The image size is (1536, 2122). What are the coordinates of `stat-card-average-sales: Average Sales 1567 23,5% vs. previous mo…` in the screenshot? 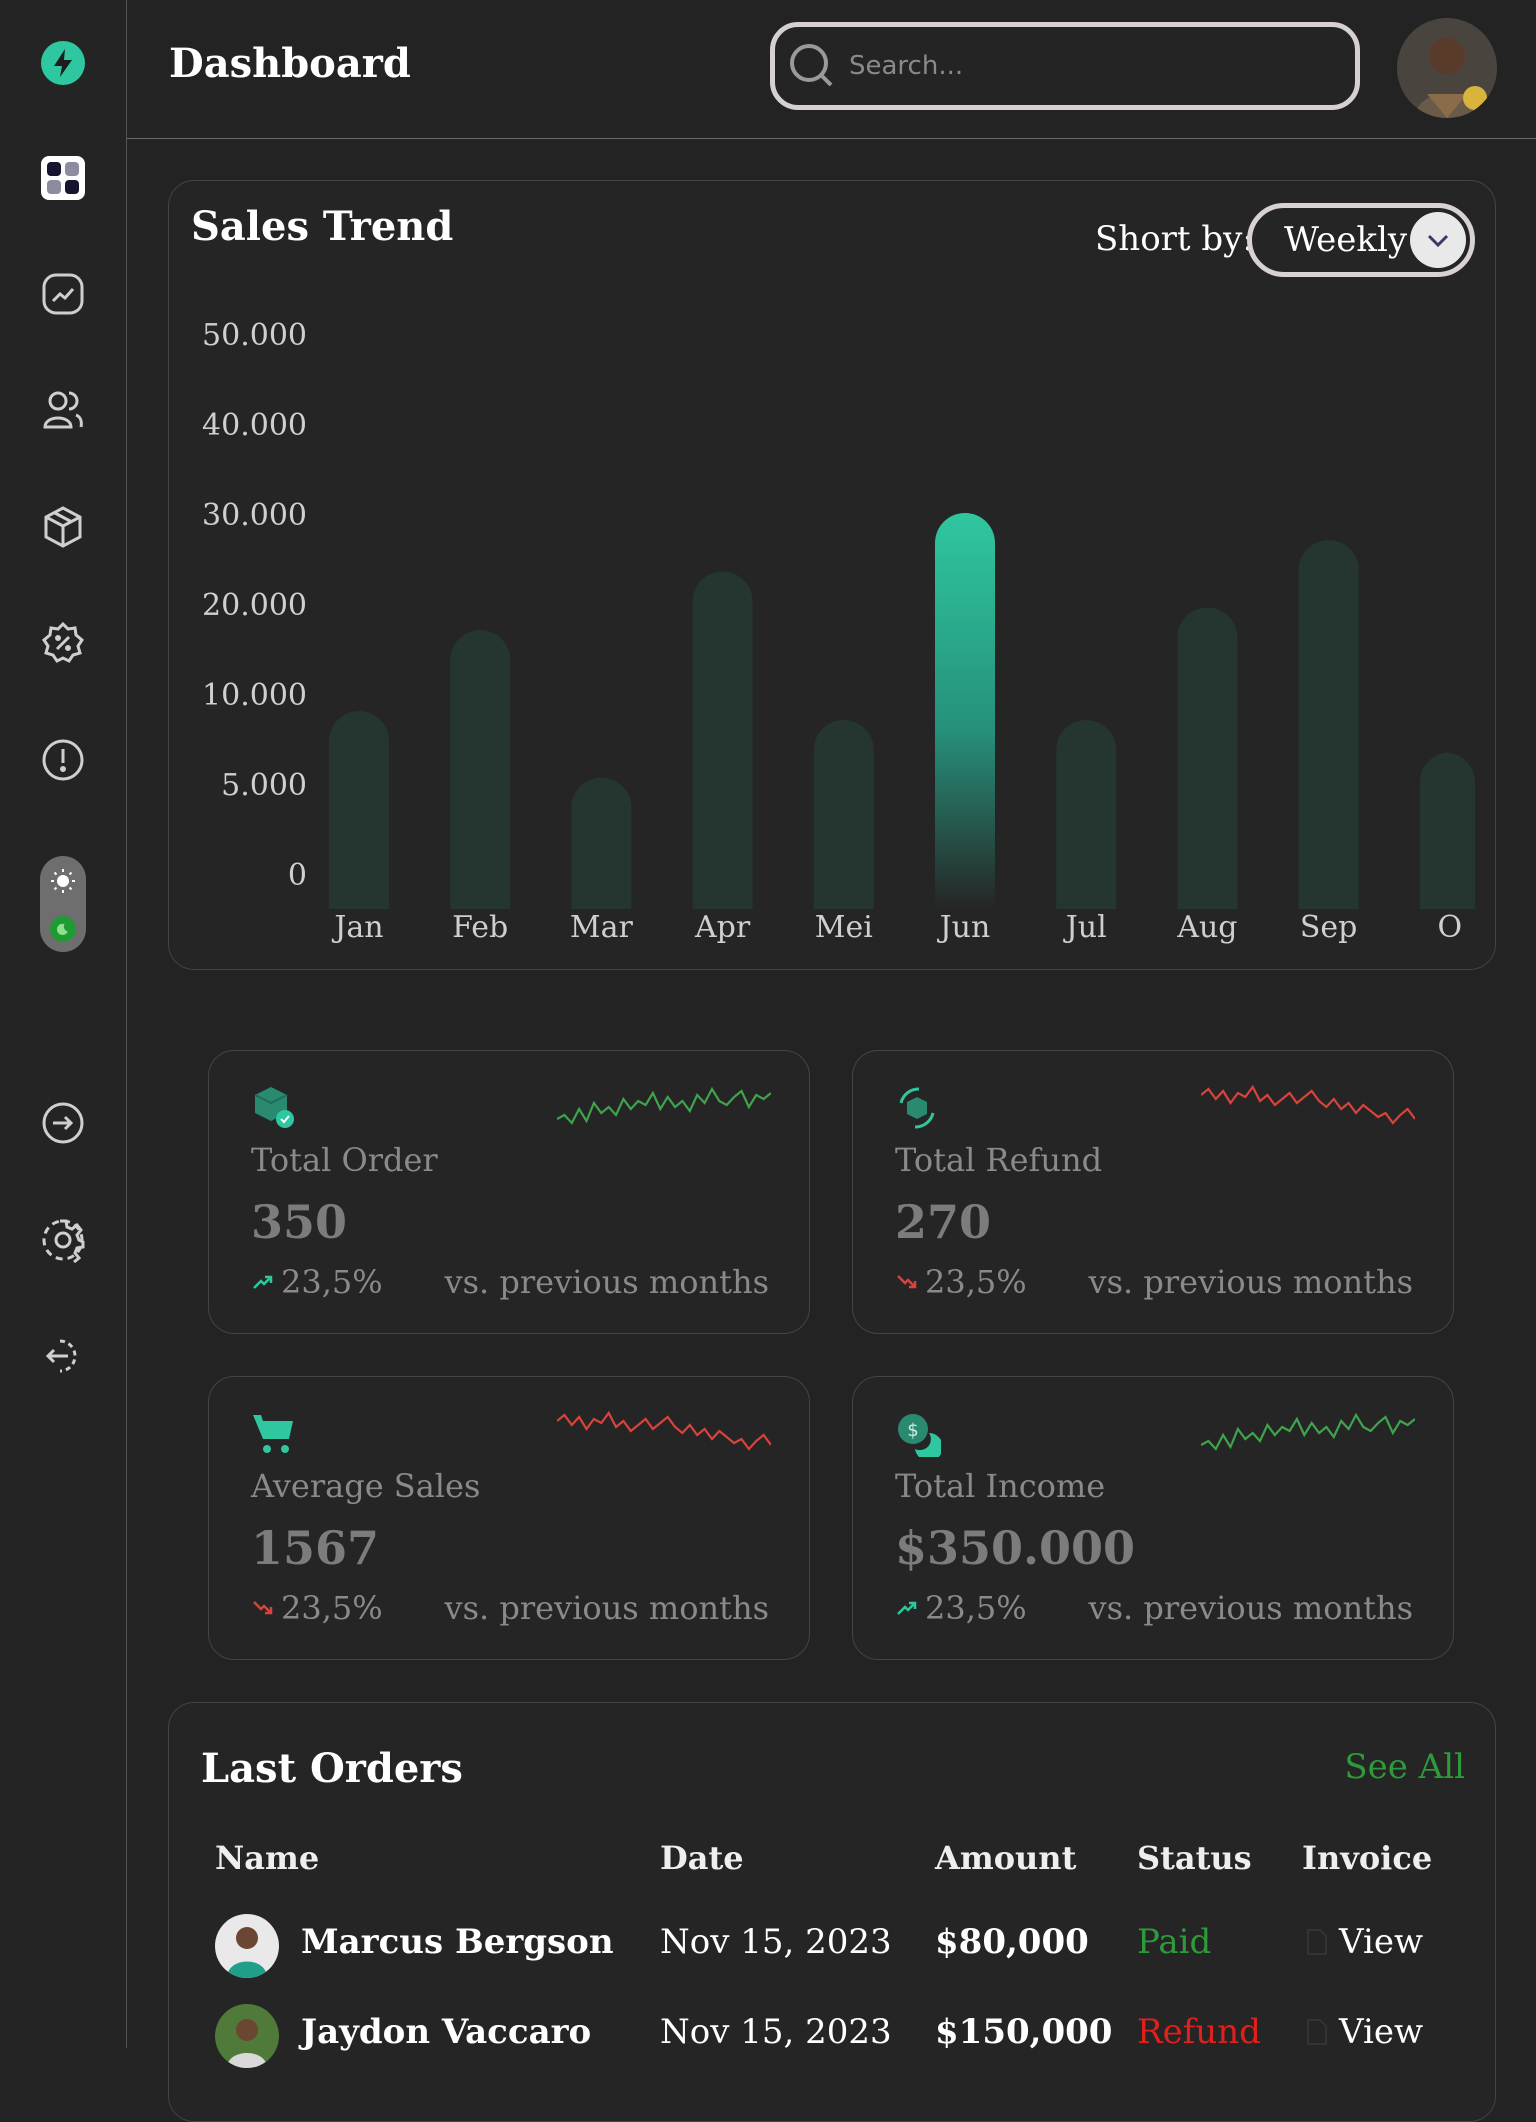 It's located at (509, 1518).